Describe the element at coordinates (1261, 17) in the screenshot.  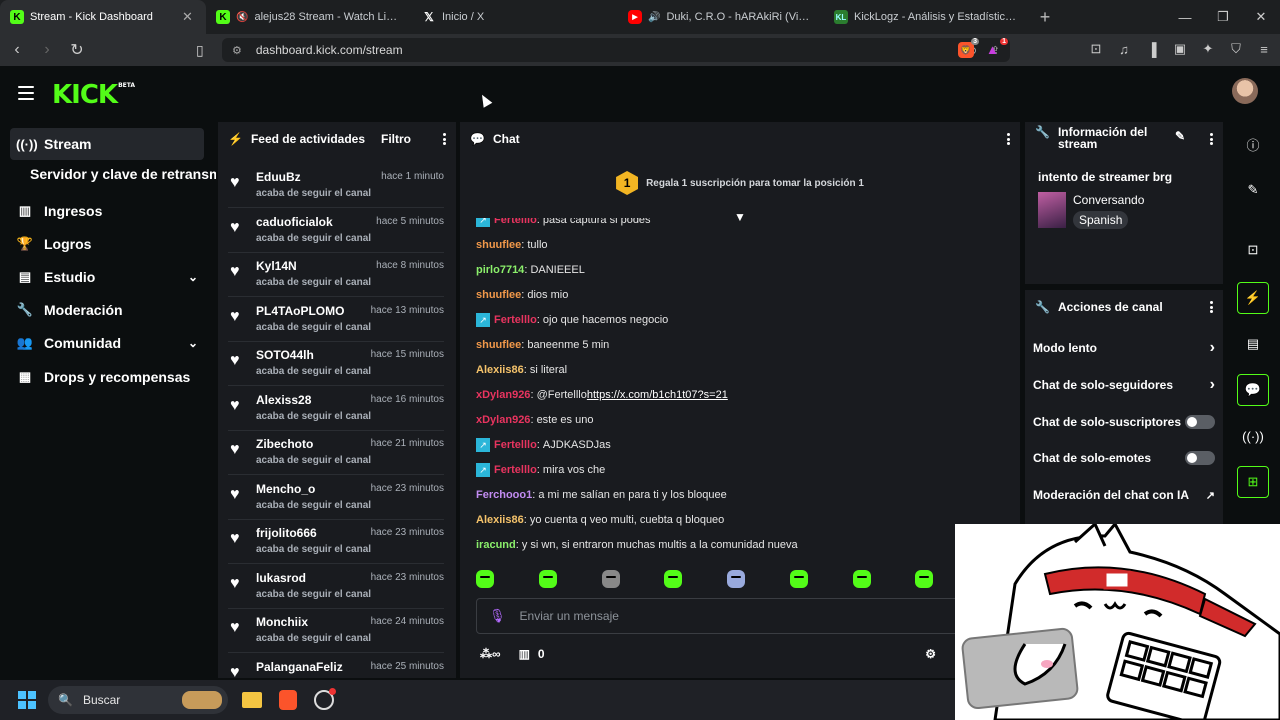
I see `close-icon: ✕` at that location.